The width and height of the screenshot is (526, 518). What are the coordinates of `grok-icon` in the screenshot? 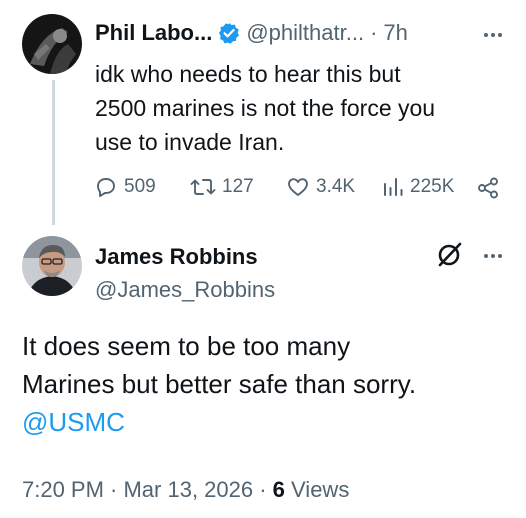 It's located at (450, 256).